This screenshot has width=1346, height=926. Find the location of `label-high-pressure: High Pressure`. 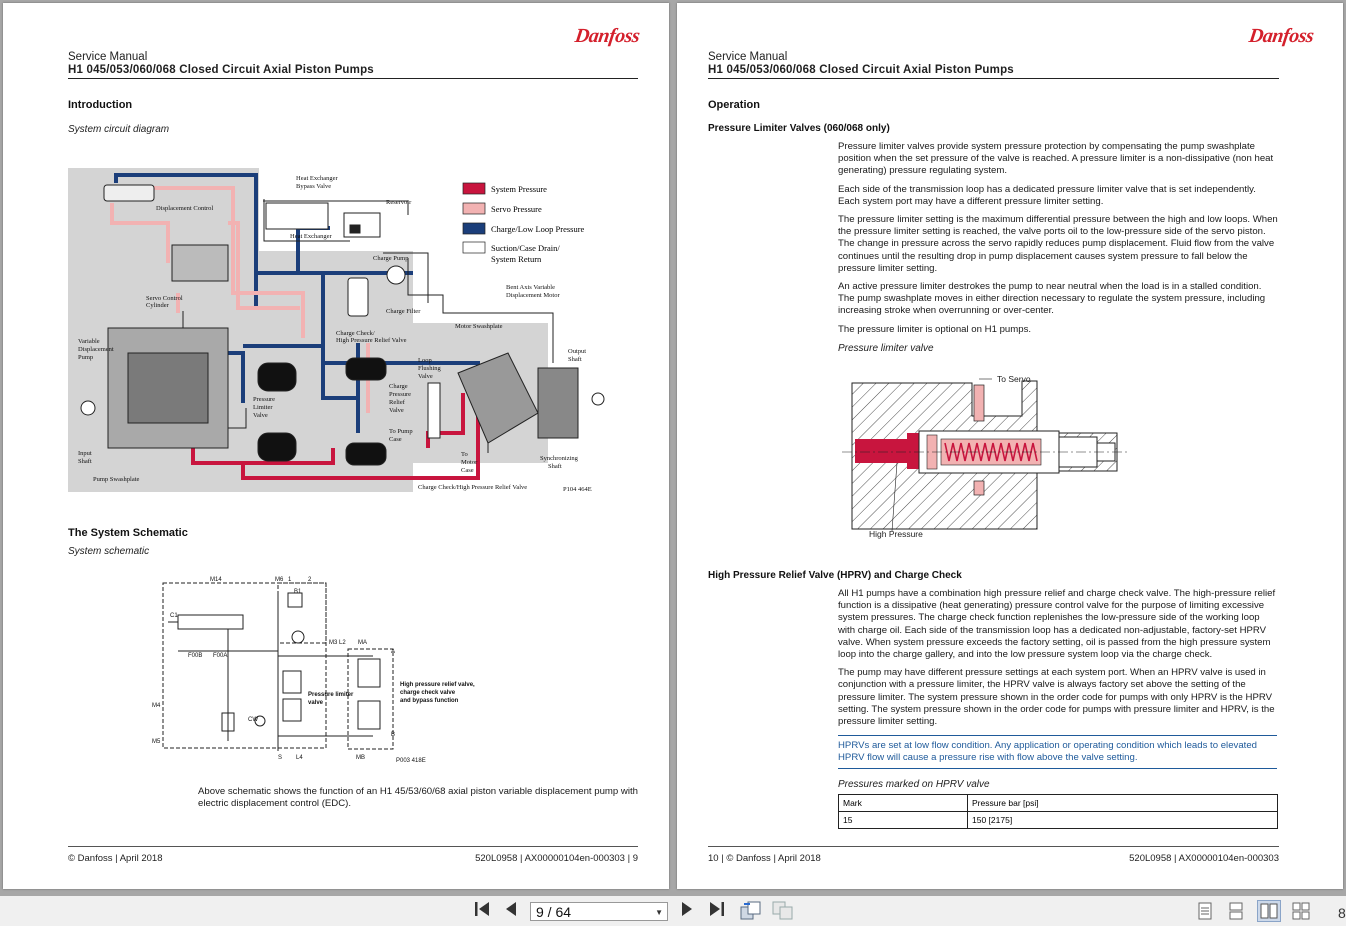

label-high-pressure: High Pressure is located at coordinates (896, 534).